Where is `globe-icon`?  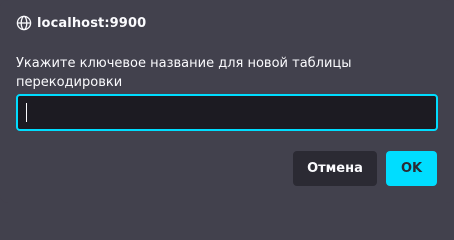 globe-icon is located at coordinates (24, 23).